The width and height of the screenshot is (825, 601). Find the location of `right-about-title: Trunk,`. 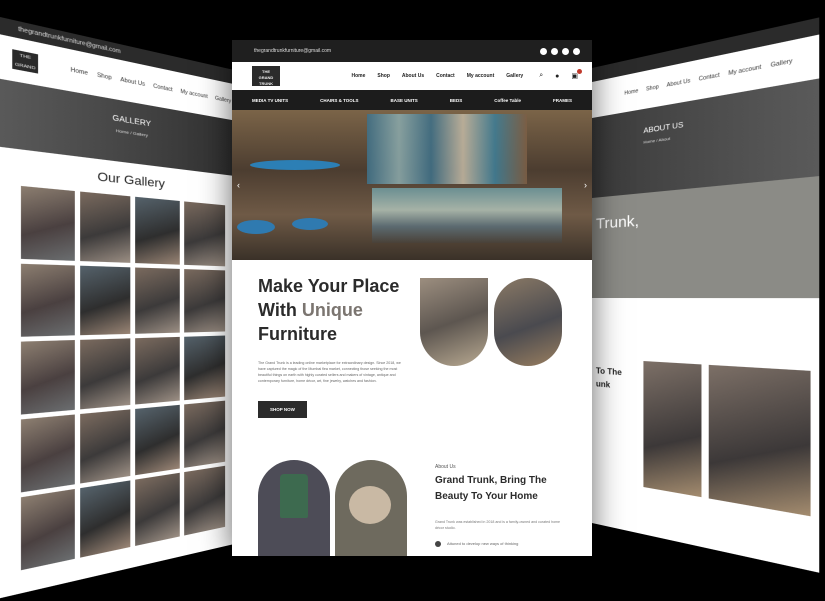

right-about-title: Trunk, is located at coordinates (617, 222).